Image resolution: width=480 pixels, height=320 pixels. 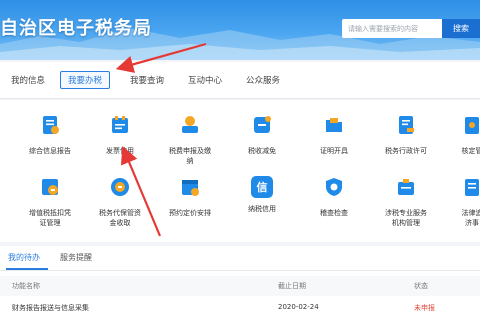 I want to click on tab-my-todo: 我的待办, so click(x=24, y=257).